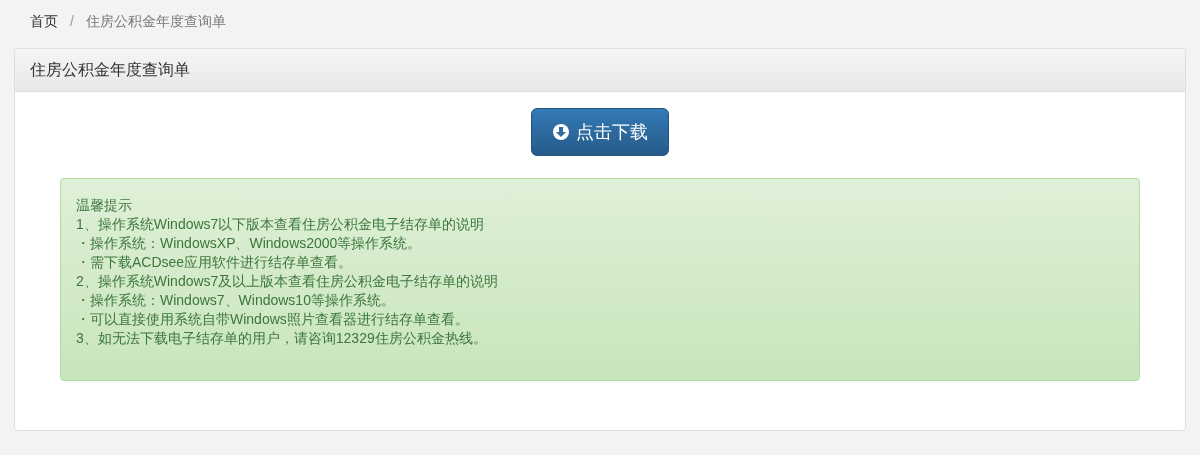 The image size is (1200, 455). Describe the element at coordinates (281, 224) in the screenshot. I see `notice-line: 1、操作系统Windows7以下版本查看住房公积金电子结存单的说明` at that location.